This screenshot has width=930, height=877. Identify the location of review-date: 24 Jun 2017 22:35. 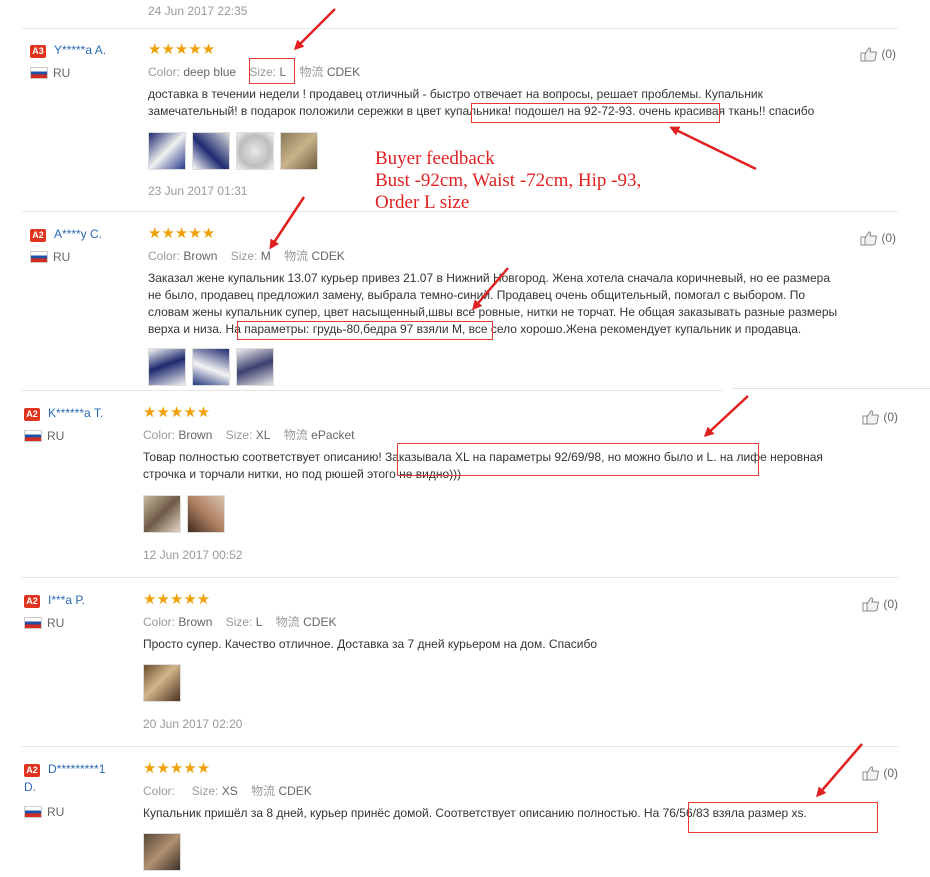
(198, 11).